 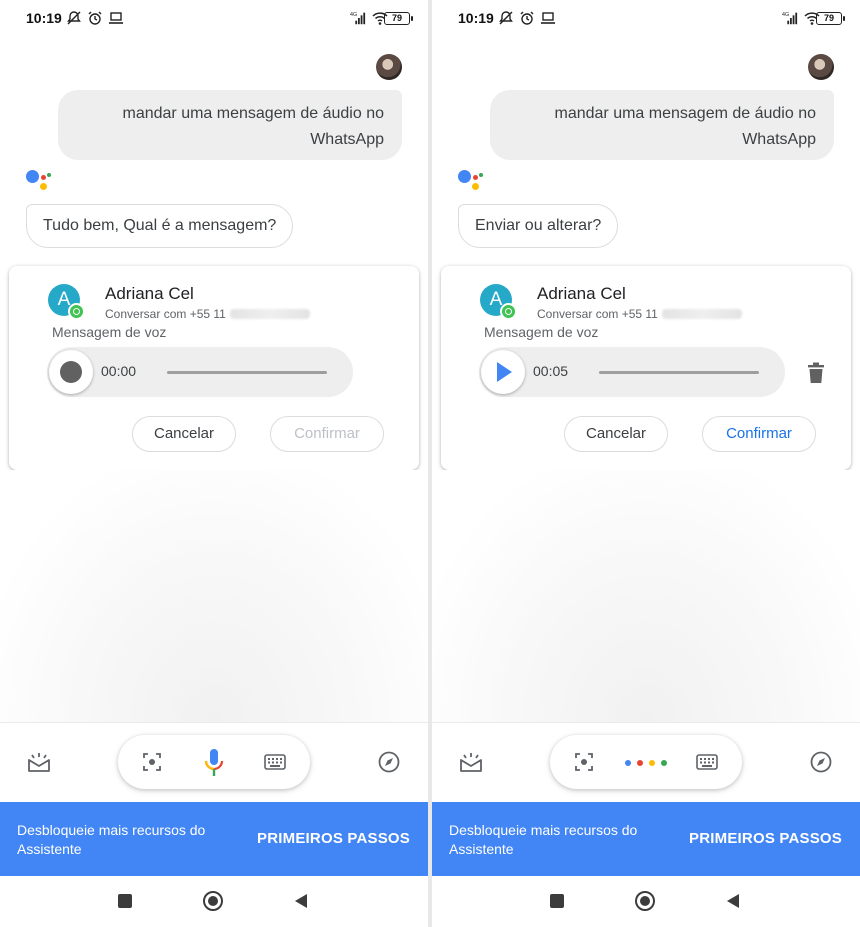 What do you see at coordinates (538, 226) in the screenshot?
I see `assistant-message-bubble: Enviar ou alterar?` at bounding box center [538, 226].